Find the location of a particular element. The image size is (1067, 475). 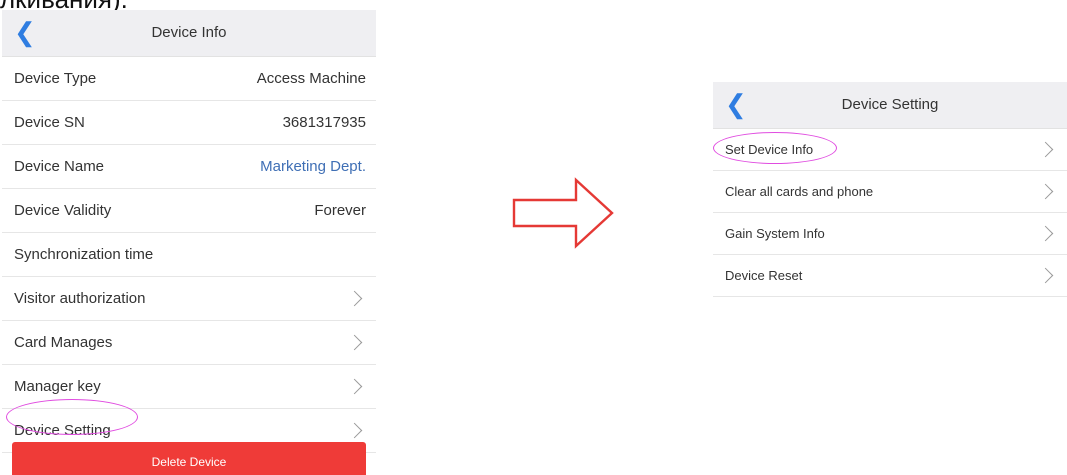

card-manages-row: Card Manages is located at coordinates (189, 343).